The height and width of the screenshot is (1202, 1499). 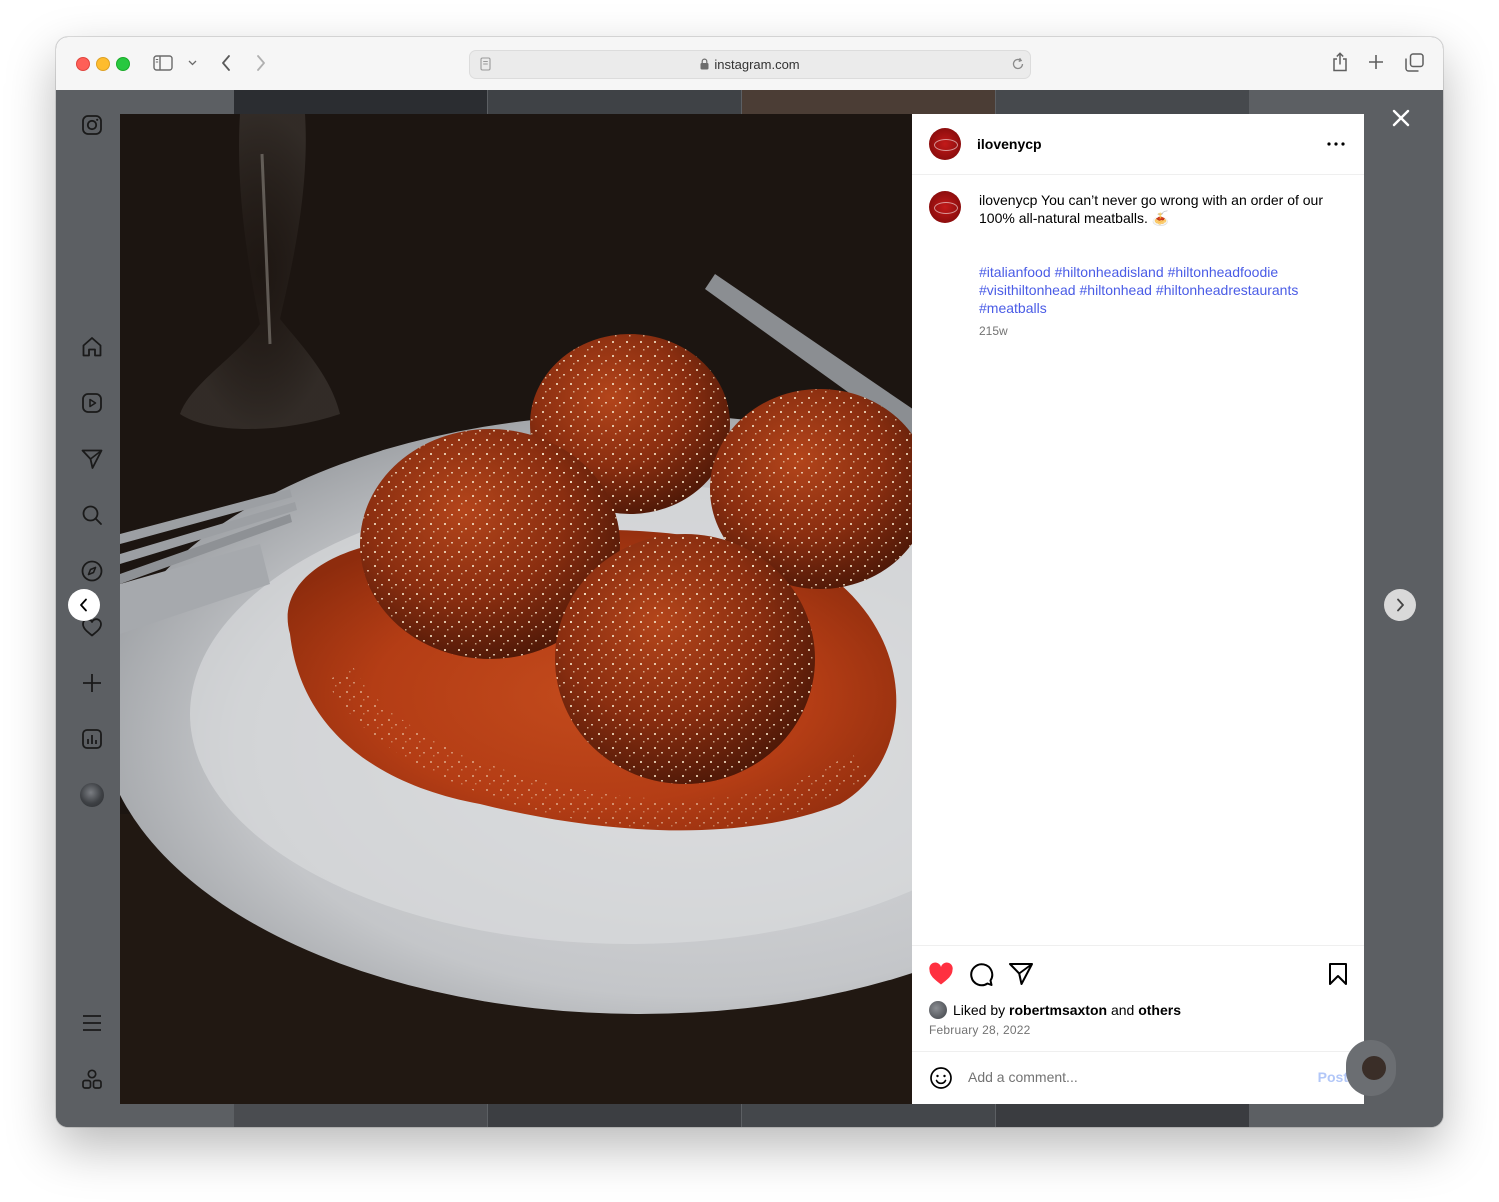 What do you see at coordinates (1374, 1068) in the screenshot?
I see `messages-avatar` at bounding box center [1374, 1068].